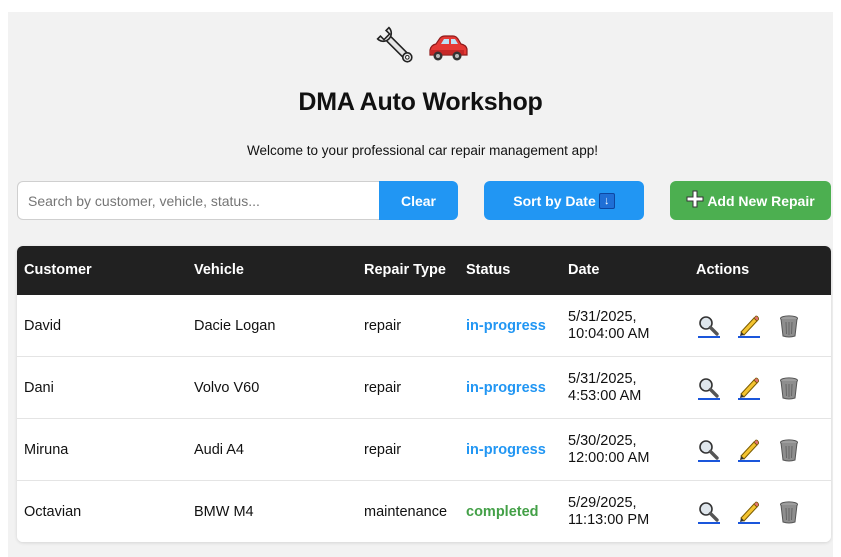 The height and width of the screenshot is (557, 841). I want to click on cell-date-line2: 11:13:00 PM, so click(609, 520).